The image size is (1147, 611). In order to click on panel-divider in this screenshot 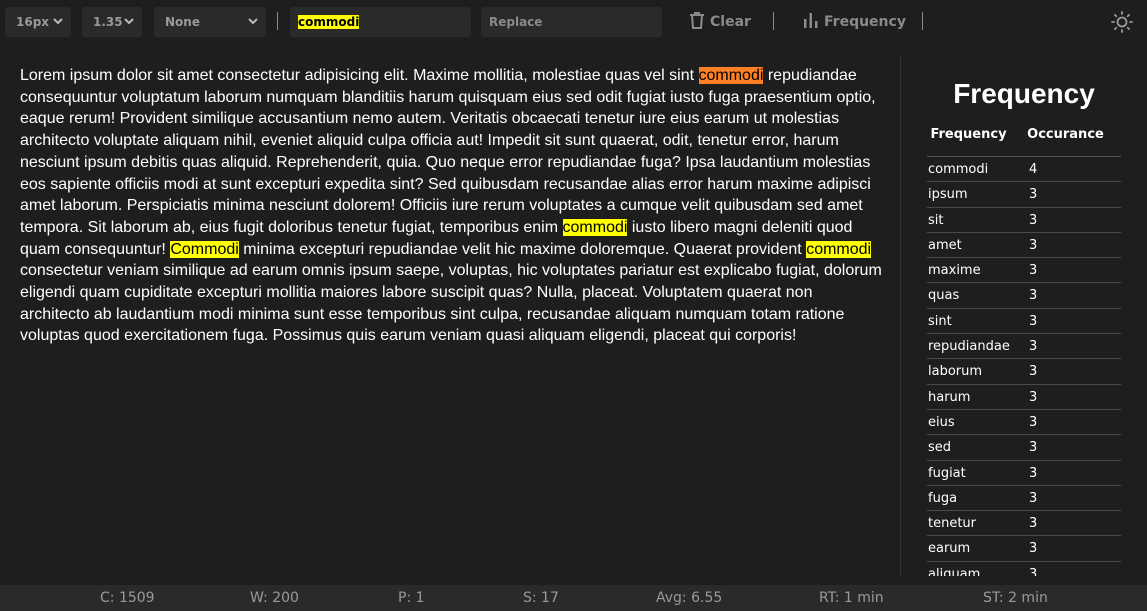, I will do `click(900, 316)`.